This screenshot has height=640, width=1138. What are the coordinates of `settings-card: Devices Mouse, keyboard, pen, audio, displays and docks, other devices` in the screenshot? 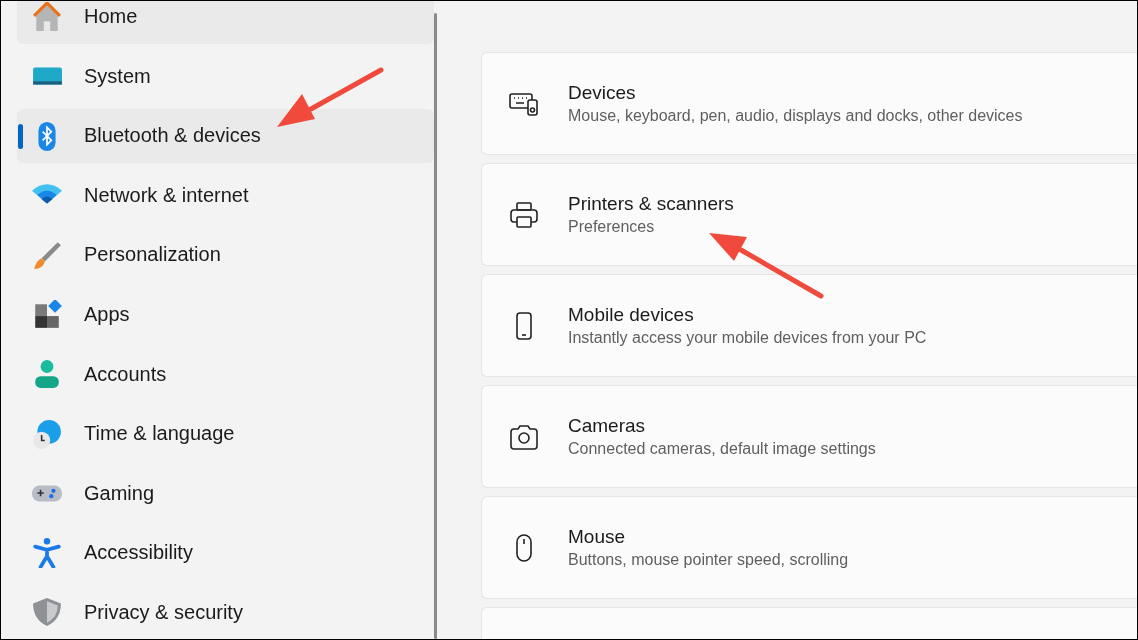 It's located at (809, 103).